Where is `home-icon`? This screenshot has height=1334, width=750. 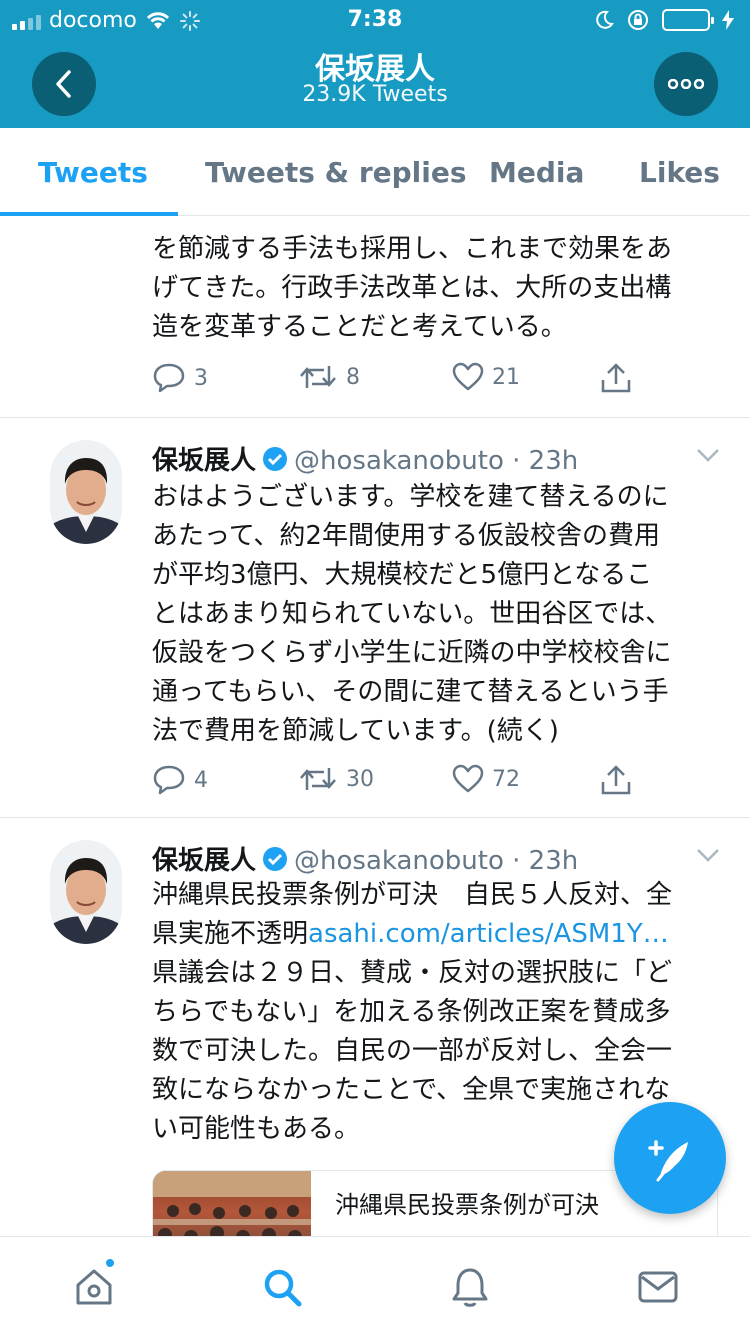
home-icon is located at coordinates (94, 1287).